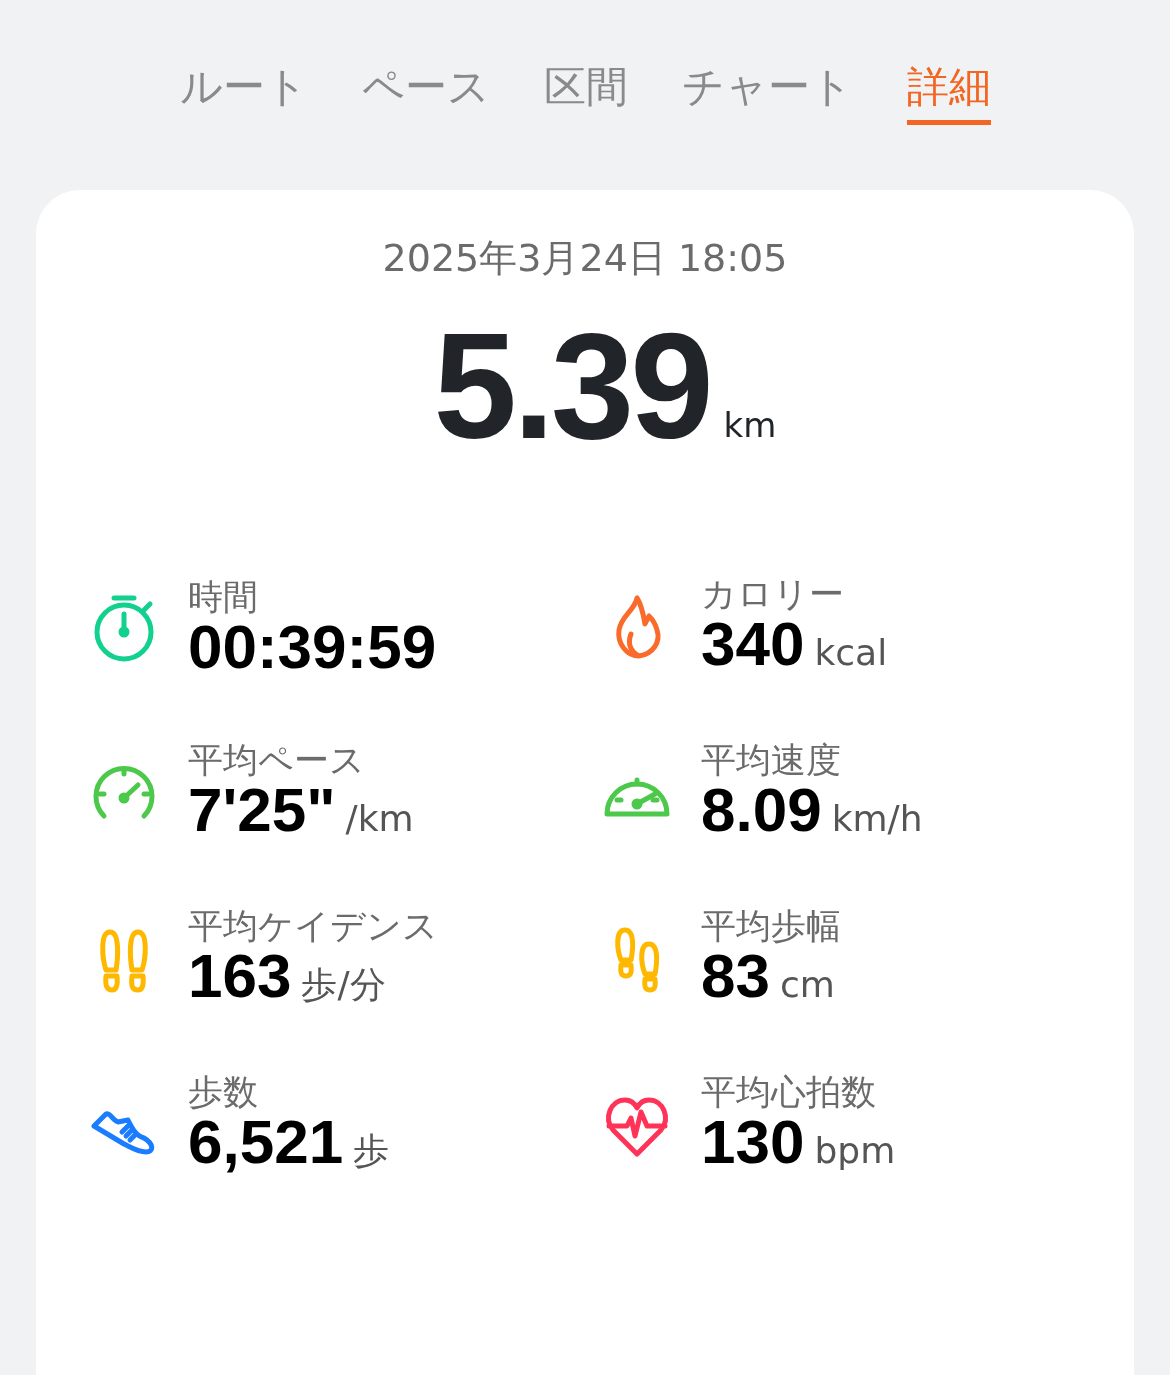 Image resolution: width=1170 pixels, height=1375 pixels. I want to click on metric-unit: km/h, so click(877, 819).